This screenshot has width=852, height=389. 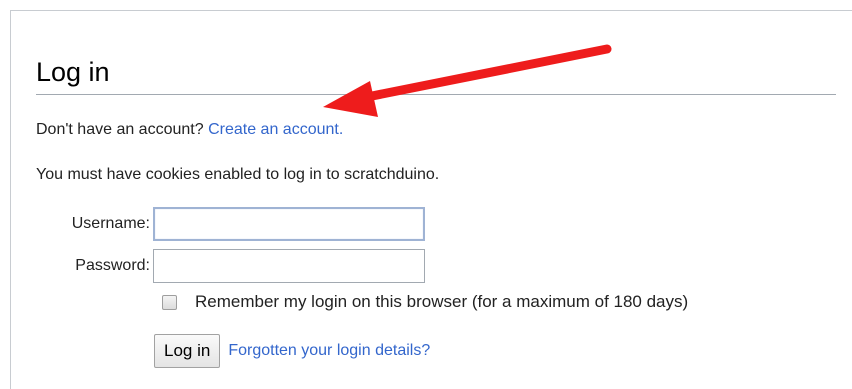 What do you see at coordinates (110, 223) in the screenshot?
I see `username-label: Username:` at bounding box center [110, 223].